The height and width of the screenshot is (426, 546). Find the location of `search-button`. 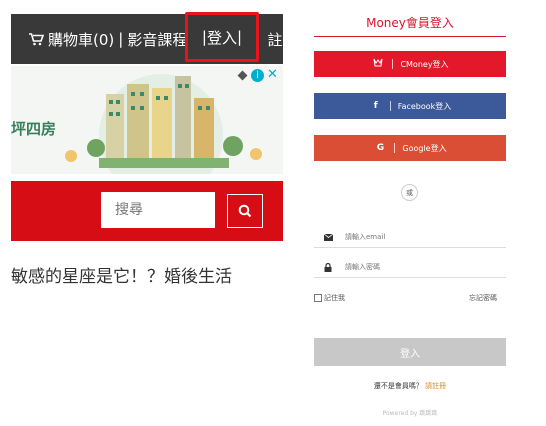

search-button is located at coordinates (245, 211).